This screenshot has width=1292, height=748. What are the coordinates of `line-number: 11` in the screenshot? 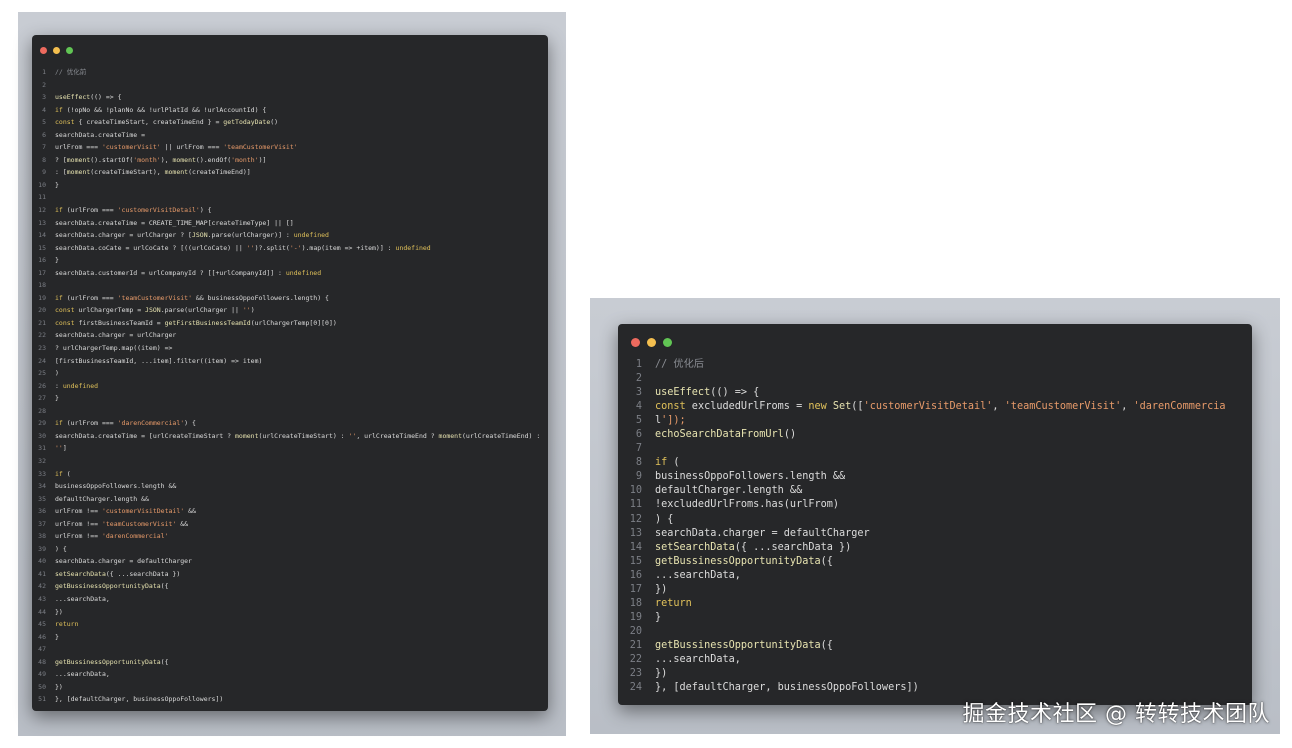 It's located at (635, 505).